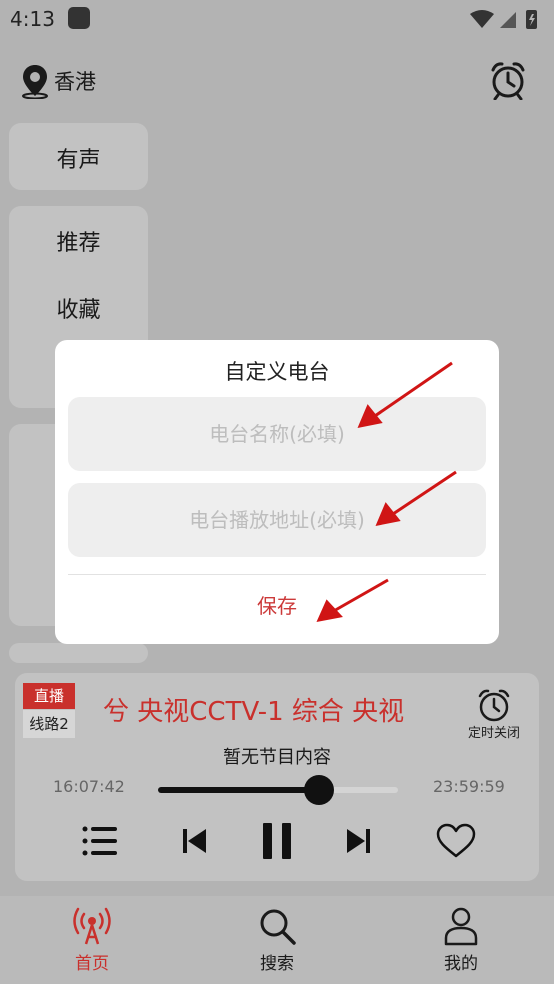  What do you see at coordinates (277, 574) in the screenshot?
I see `dialog-divider` at bounding box center [277, 574].